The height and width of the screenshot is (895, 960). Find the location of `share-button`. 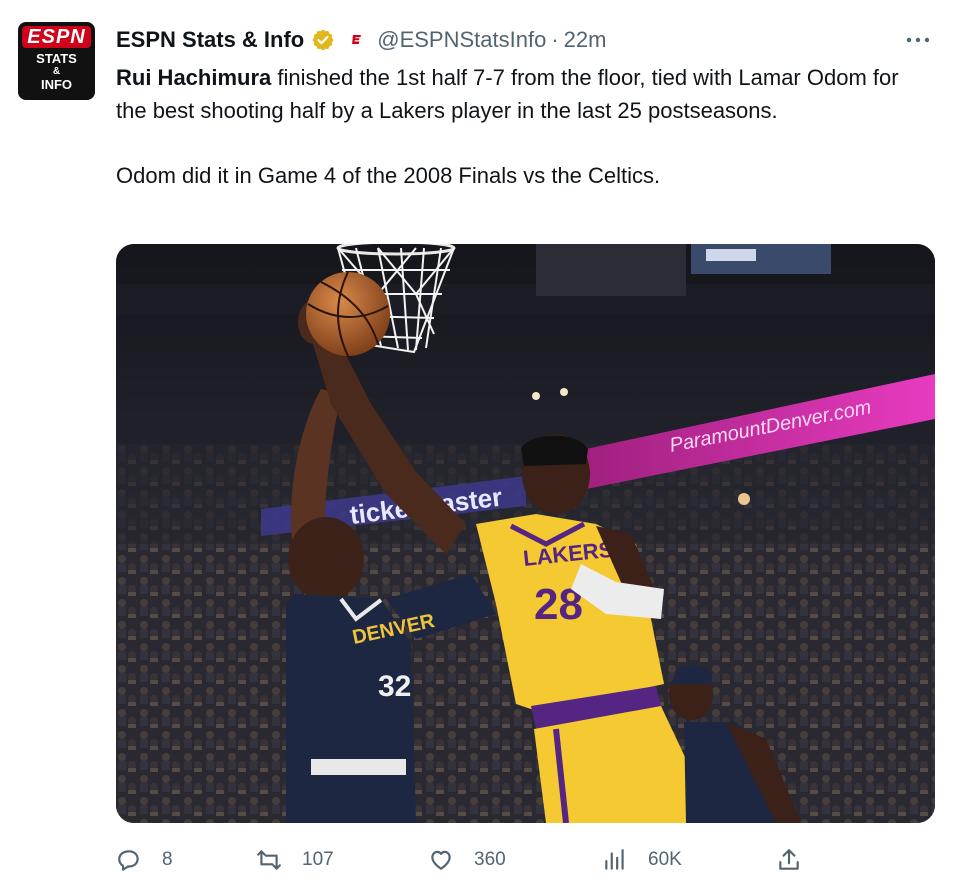

share-button is located at coordinates (799, 860).